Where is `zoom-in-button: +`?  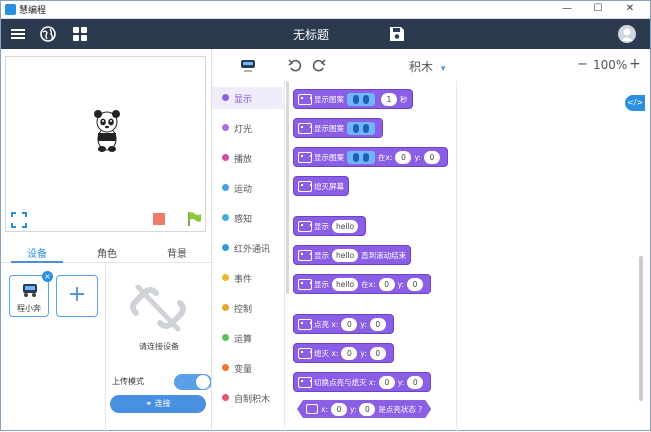
zoom-in-button: + is located at coordinates (635, 64).